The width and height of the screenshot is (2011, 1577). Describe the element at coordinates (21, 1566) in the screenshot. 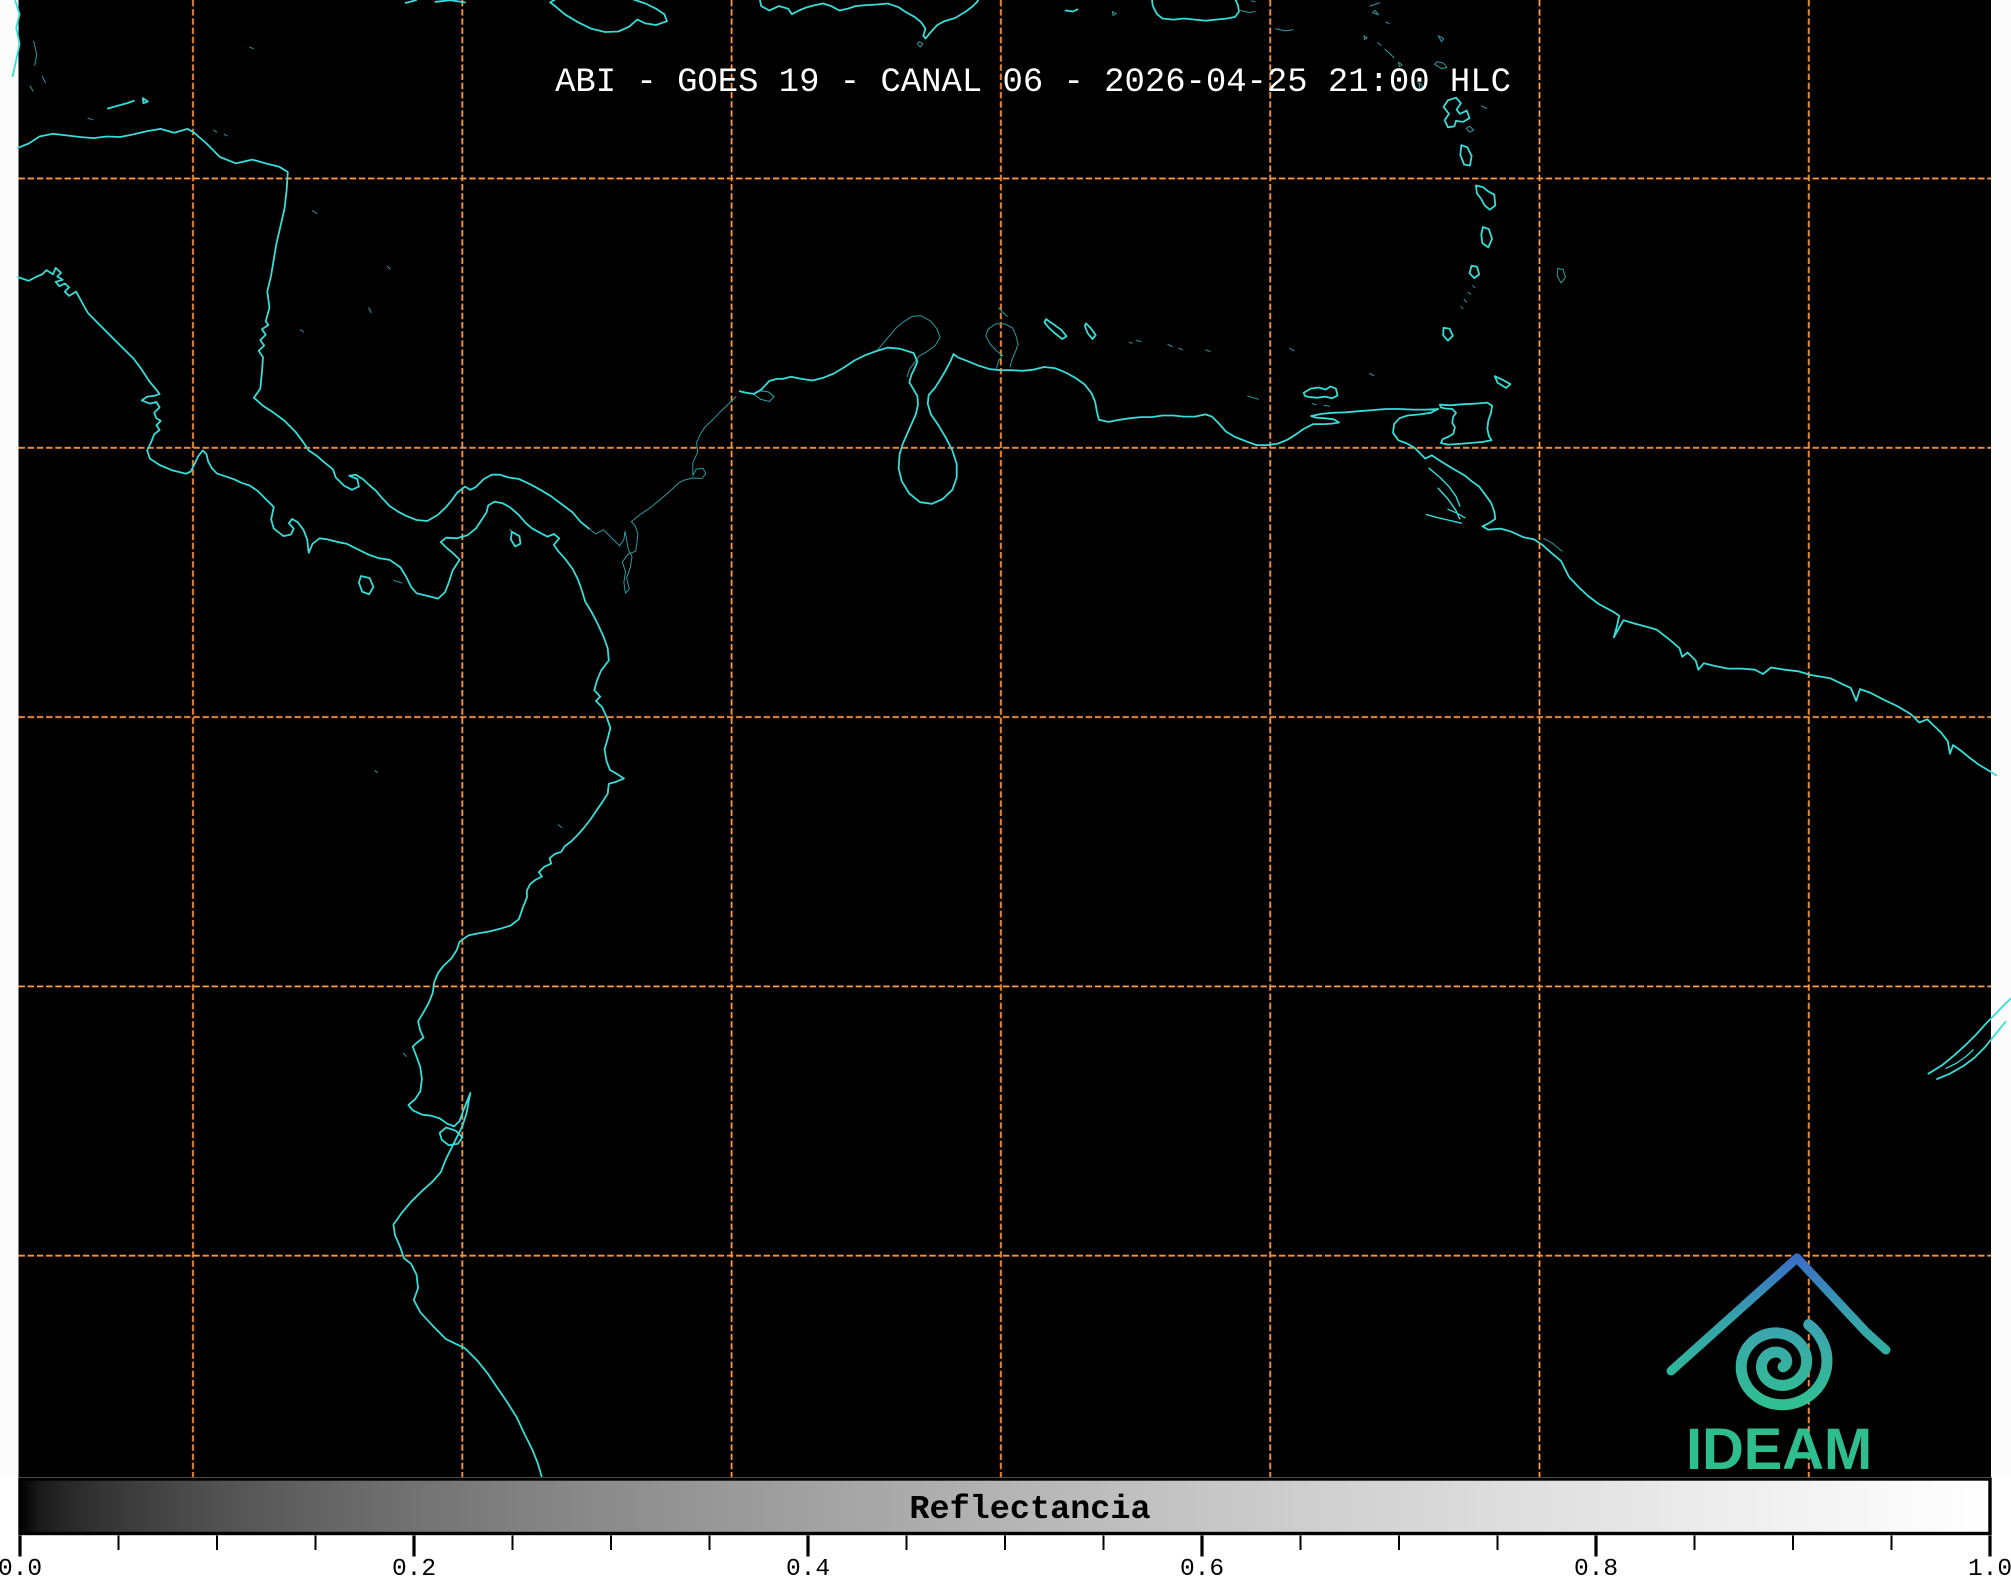

I see `svg-text: 0.0` at that location.